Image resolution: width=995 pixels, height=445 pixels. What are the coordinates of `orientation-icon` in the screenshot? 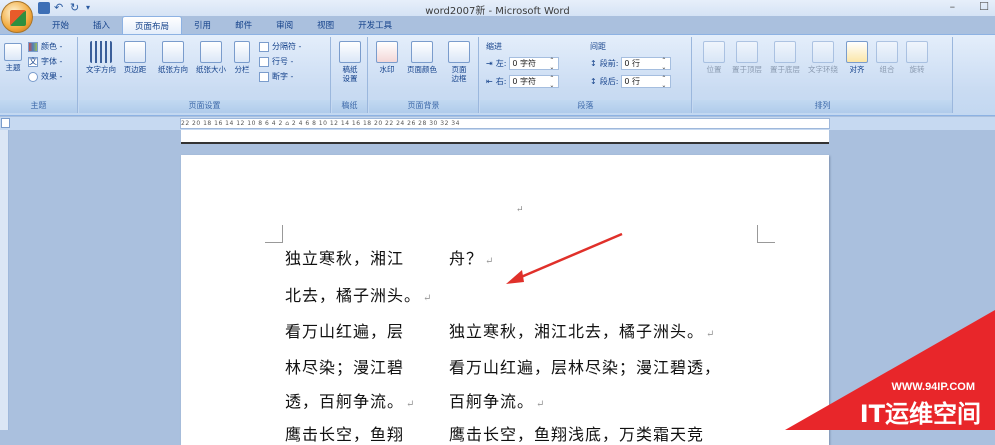 It's located at (173, 52).